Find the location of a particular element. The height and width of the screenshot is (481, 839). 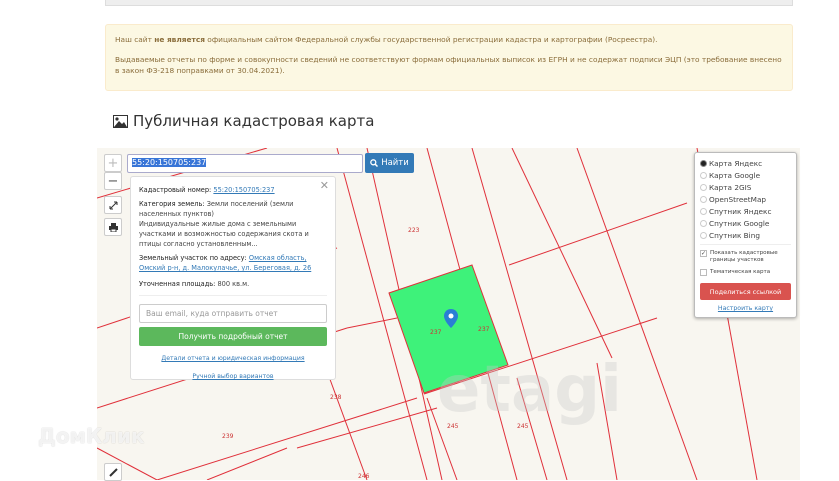

notice-text: Наш сайт is located at coordinates (135, 39).